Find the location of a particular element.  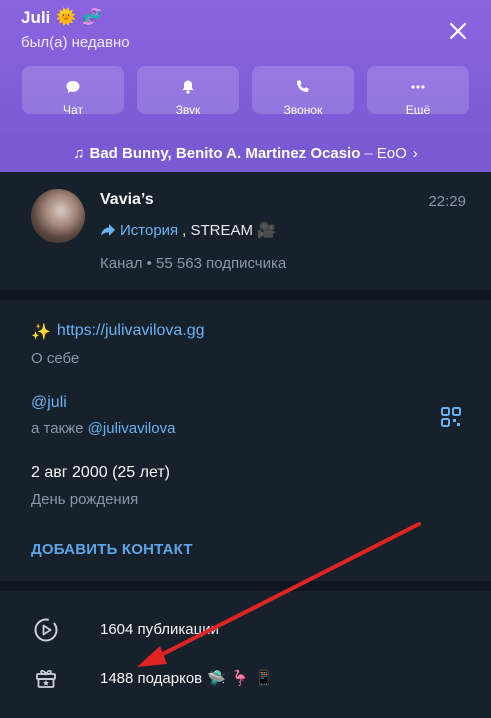

channel-subscribers: Канал • 55 563 подписчика is located at coordinates (193, 263).